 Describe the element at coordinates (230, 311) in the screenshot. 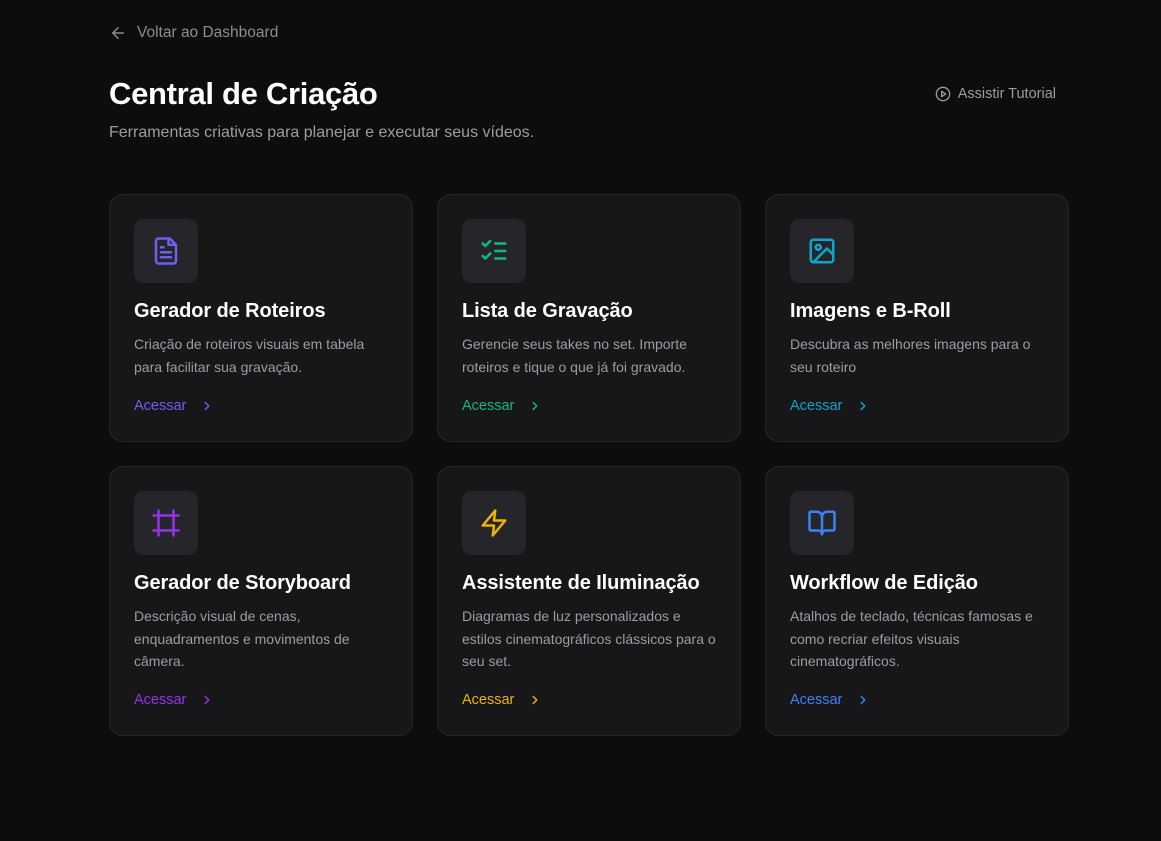

I see `card-title: Gerador de Roteiros` at that location.